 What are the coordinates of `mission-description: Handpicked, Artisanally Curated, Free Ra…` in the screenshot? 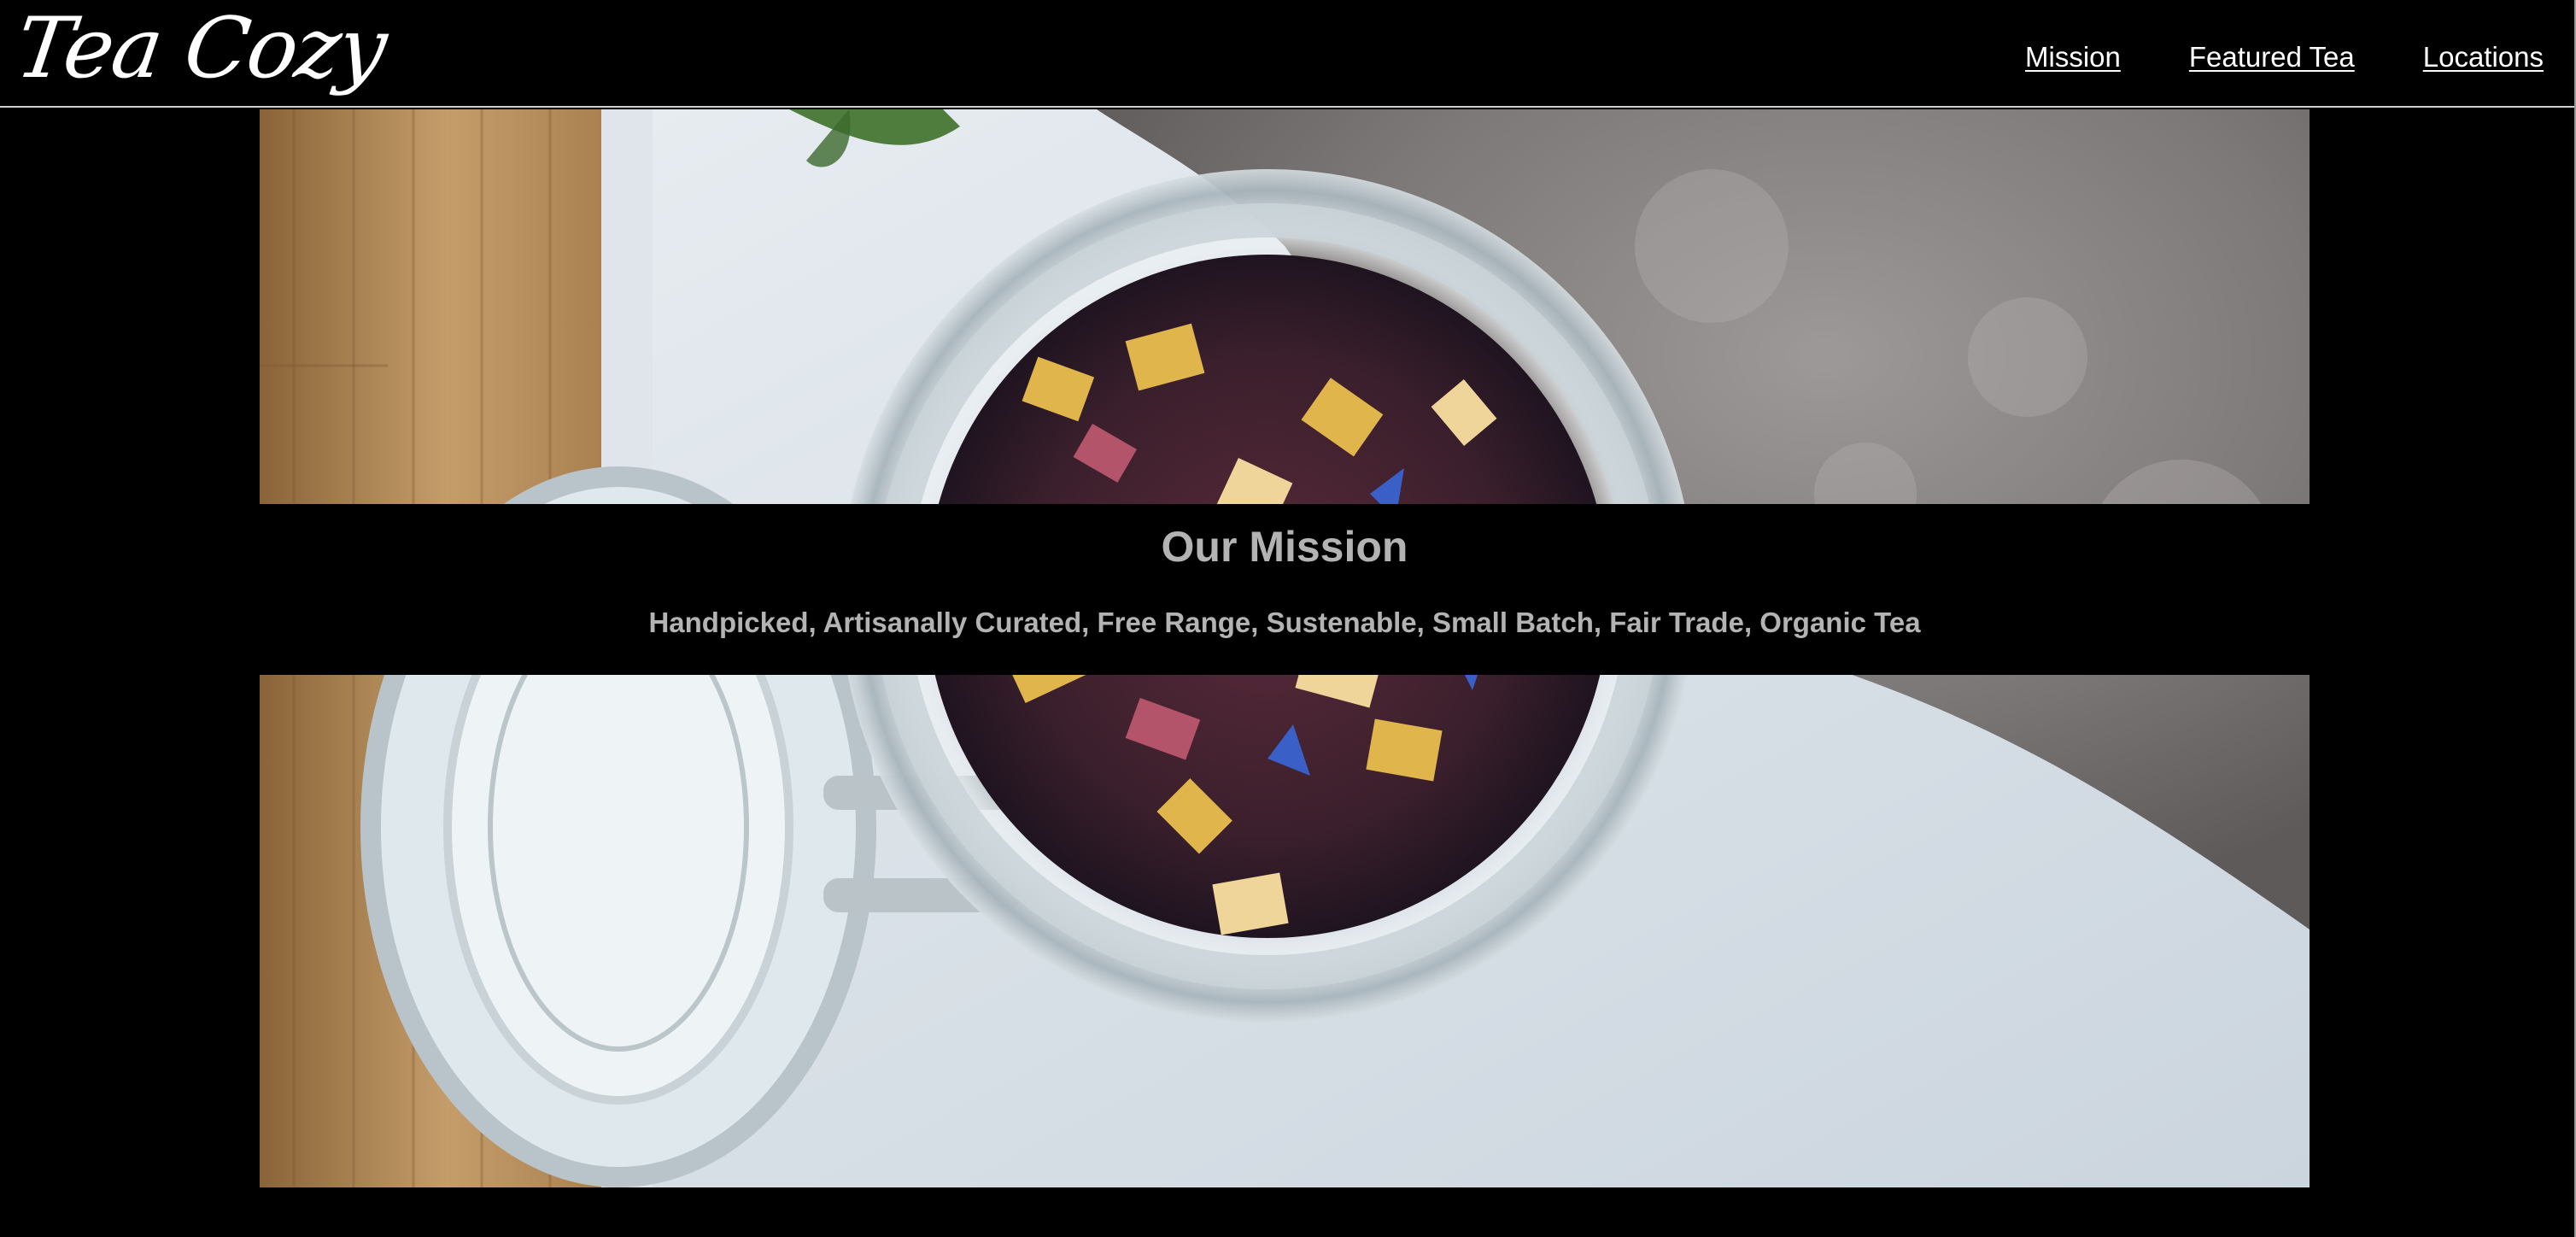 It's located at (1284, 622).